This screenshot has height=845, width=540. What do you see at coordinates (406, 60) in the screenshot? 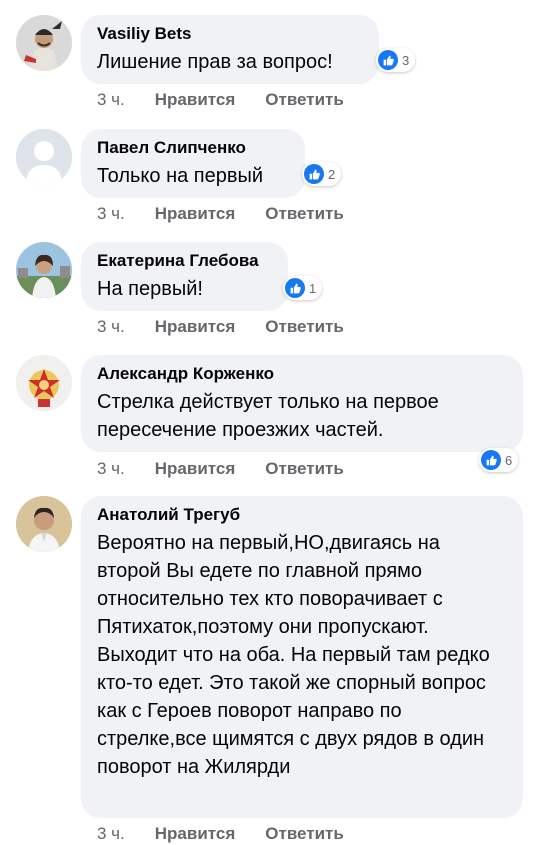
I see `reaction-count: 3` at bounding box center [406, 60].